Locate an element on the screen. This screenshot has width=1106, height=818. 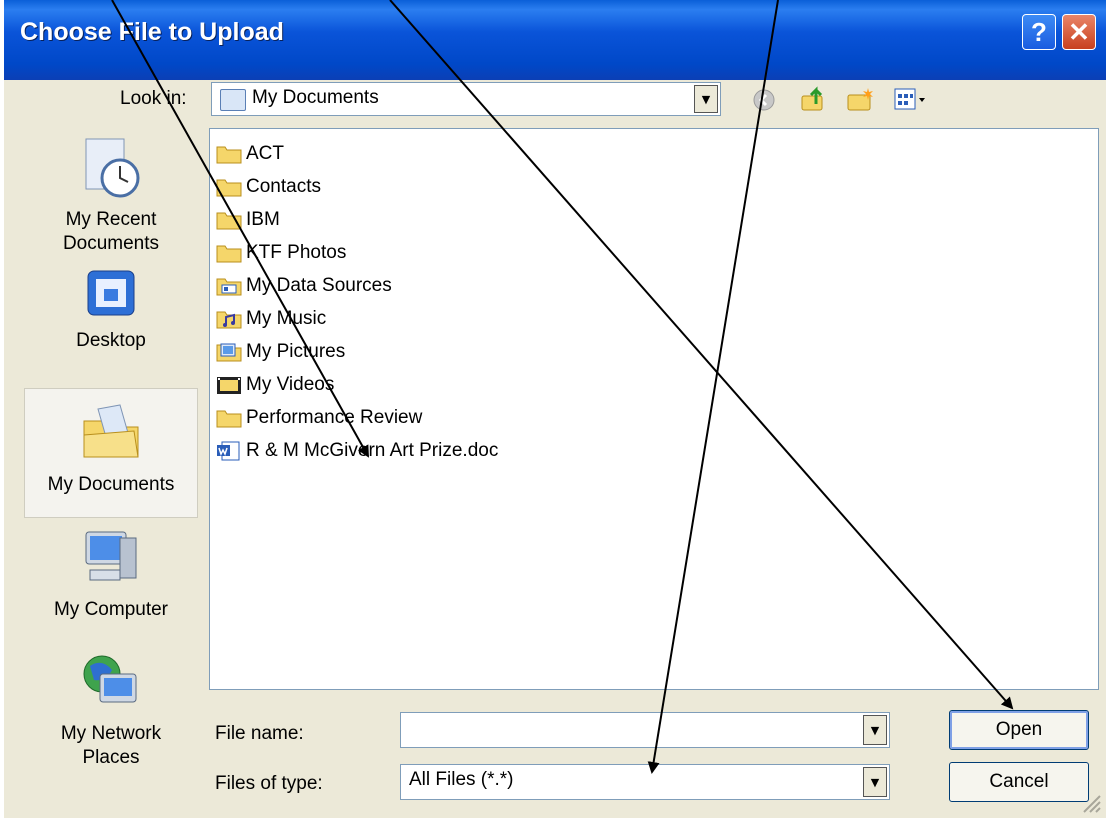
place-my-documents: My Documents is located at coordinates (111, 453).